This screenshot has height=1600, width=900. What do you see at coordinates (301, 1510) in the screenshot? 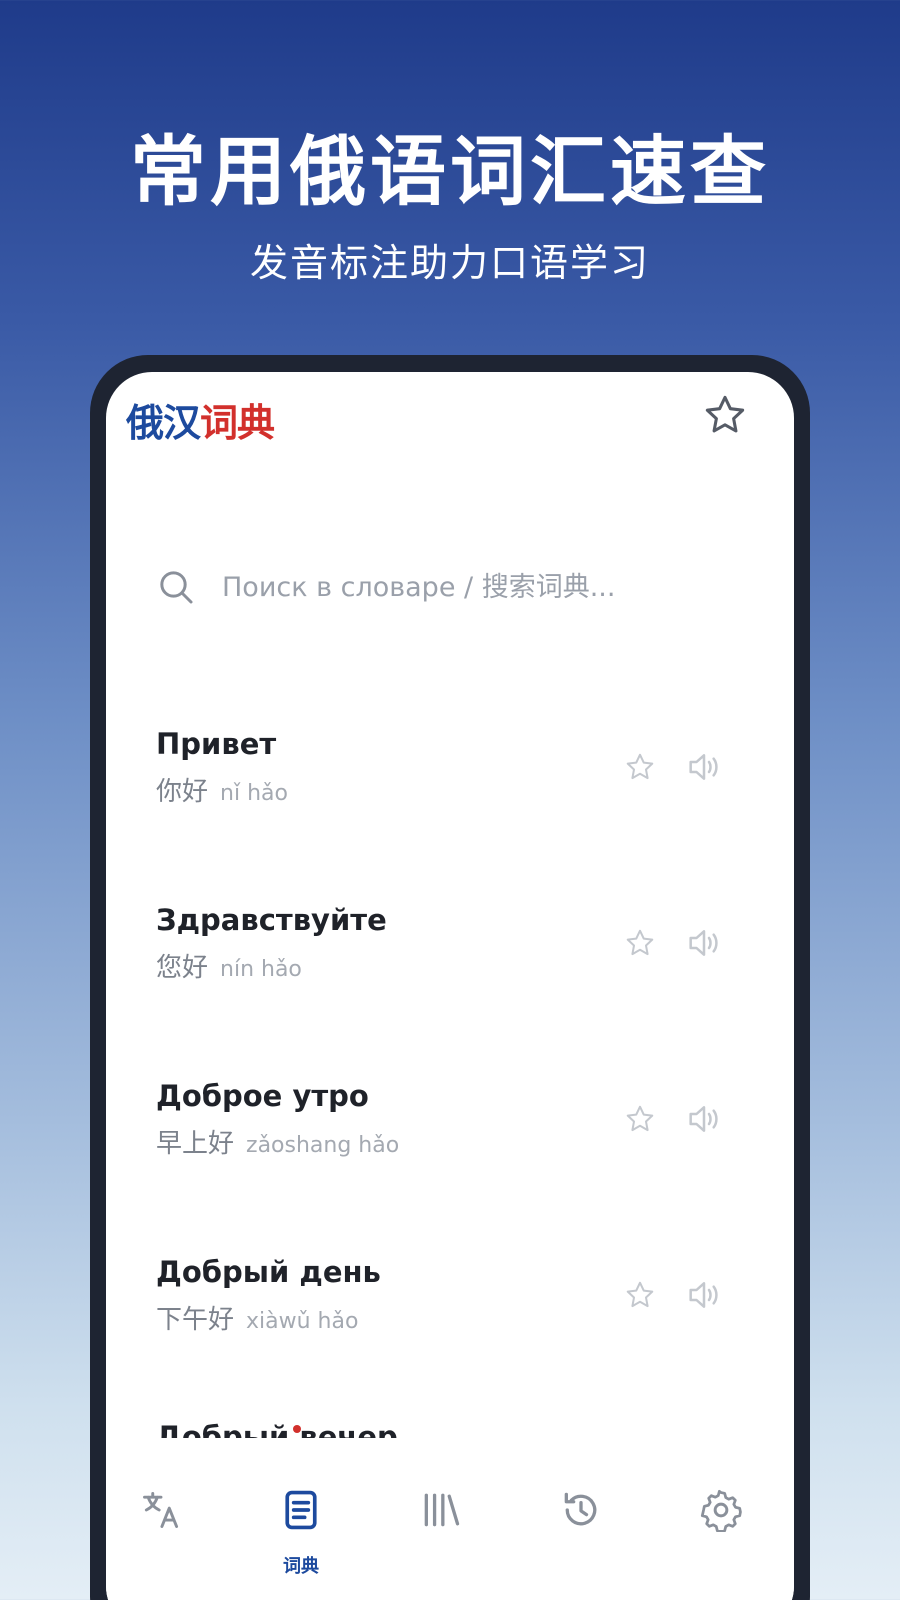
I see `dictionary-icon` at bounding box center [301, 1510].